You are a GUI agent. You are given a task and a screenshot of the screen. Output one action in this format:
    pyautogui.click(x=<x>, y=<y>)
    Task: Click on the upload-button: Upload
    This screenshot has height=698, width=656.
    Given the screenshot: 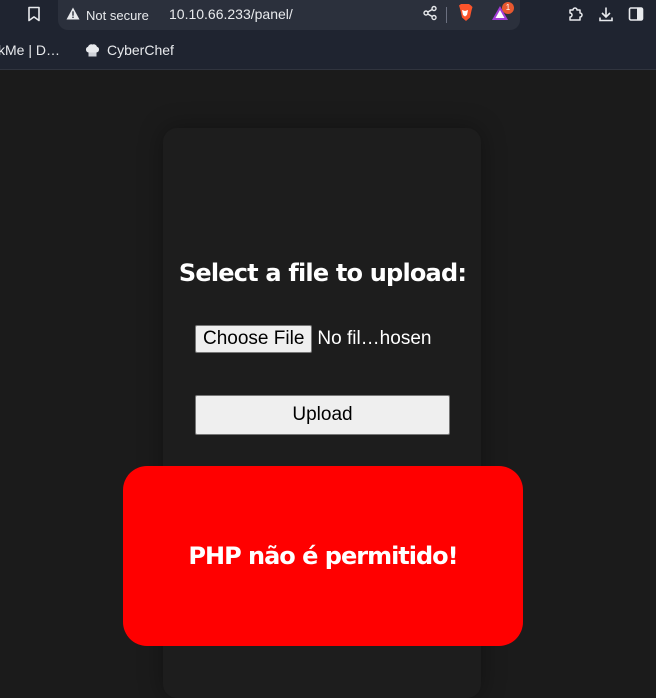 What is the action you would take?
    pyautogui.click(x=322, y=415)
    